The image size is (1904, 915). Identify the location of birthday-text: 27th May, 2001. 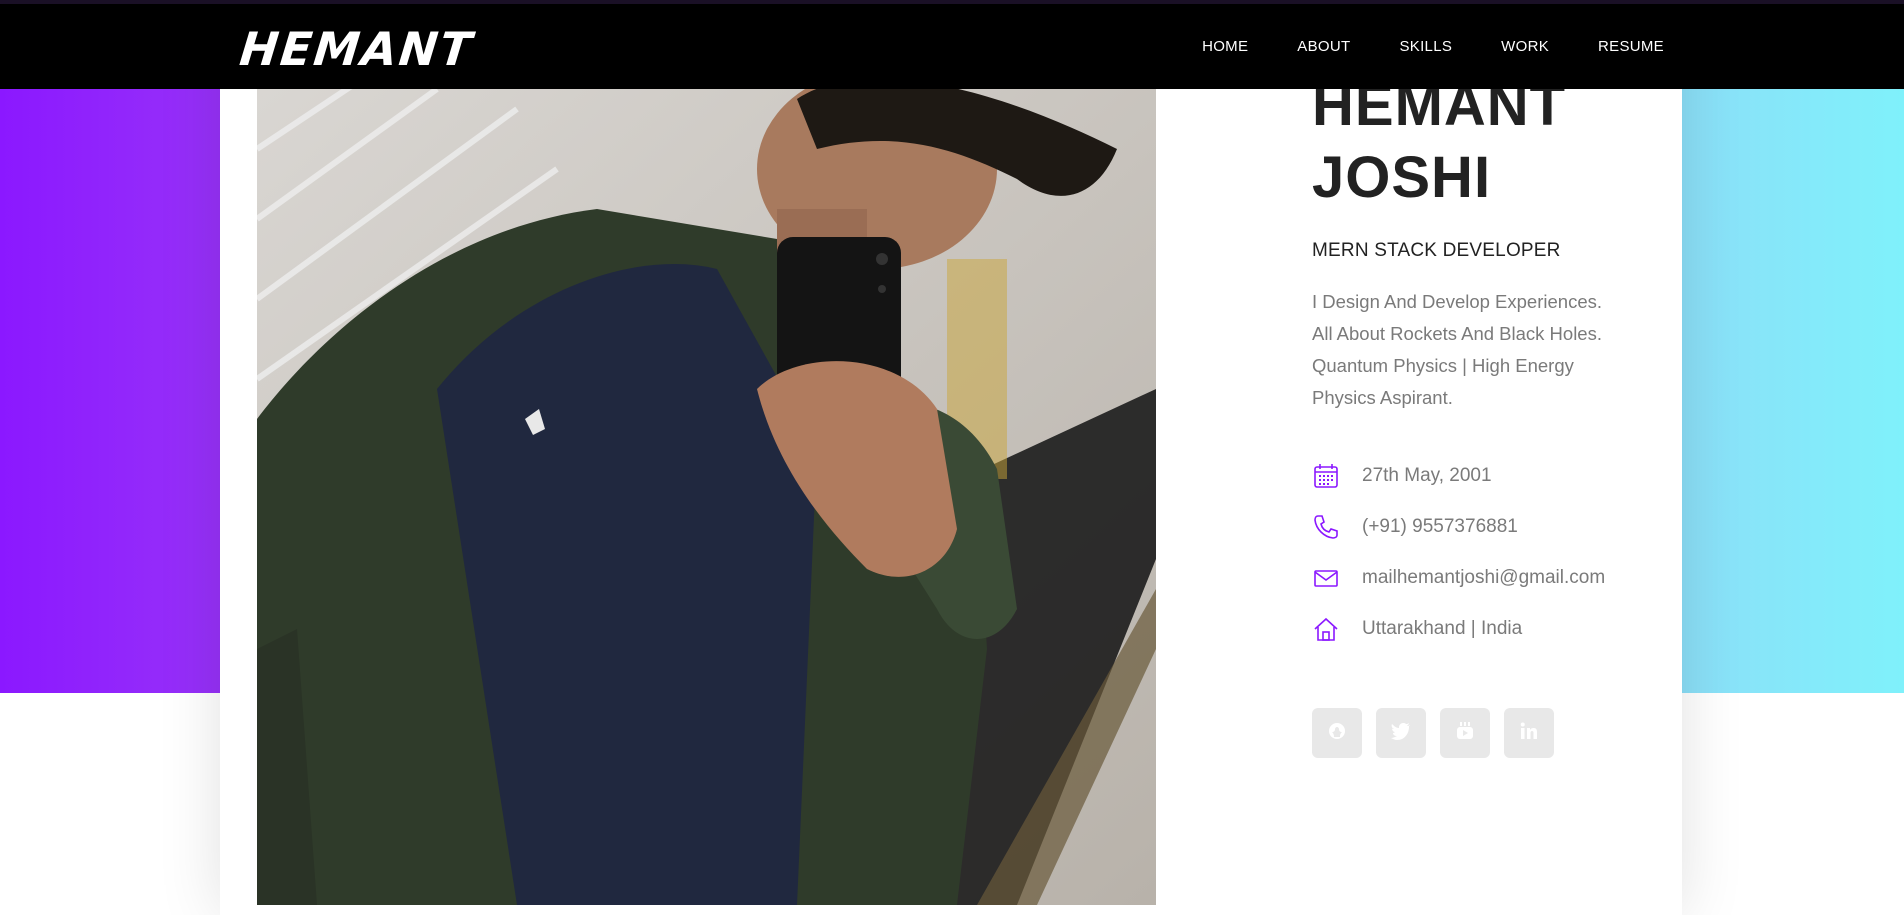
(1427, 475).